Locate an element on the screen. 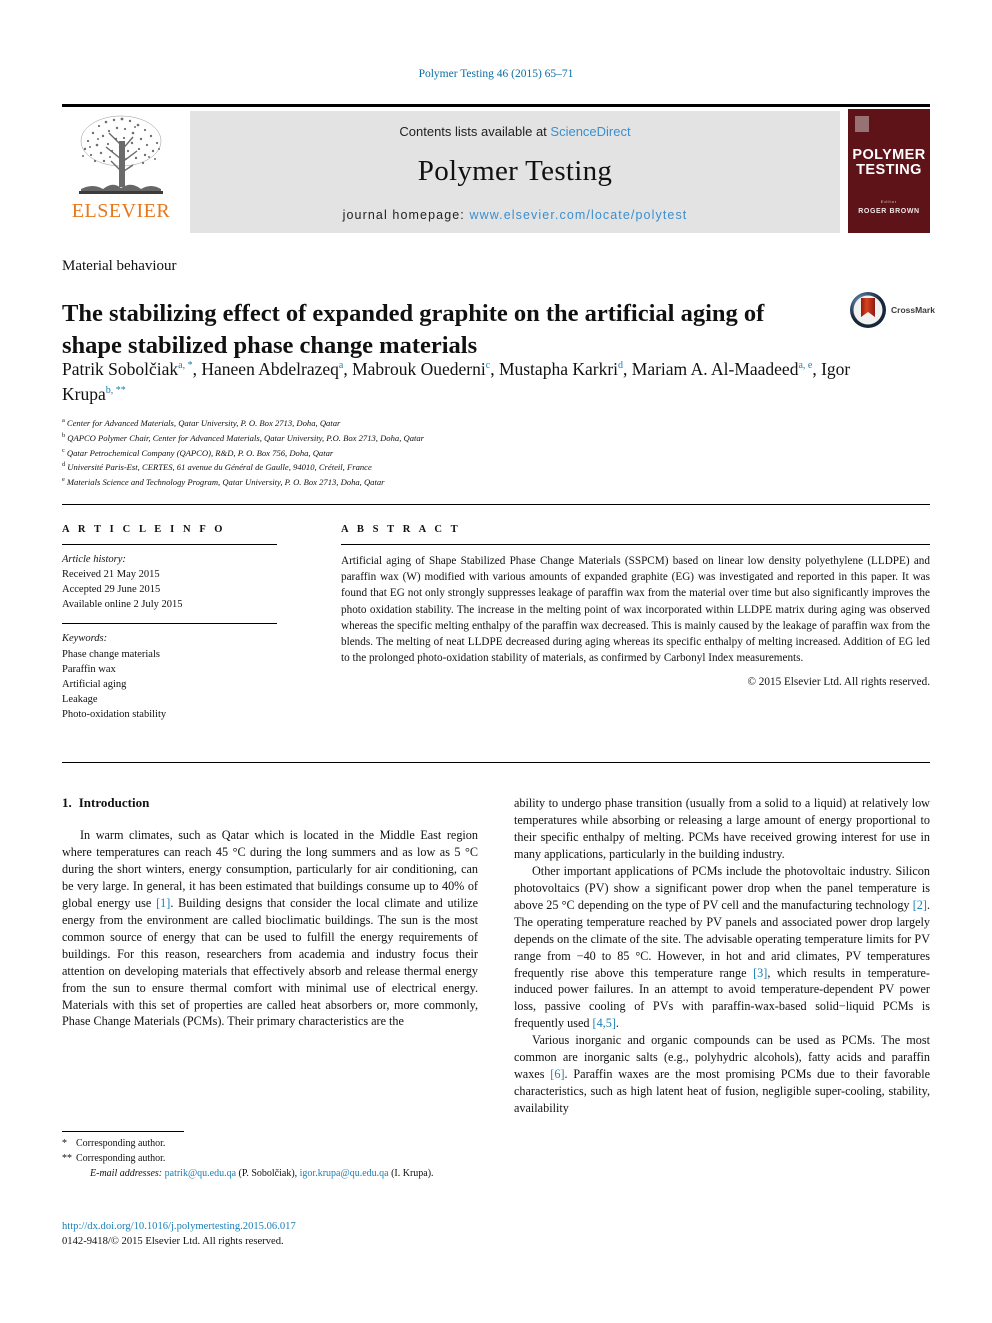 Image resolution: width=992 pixels, height=1323 pixels. footnote-corresponding-1: * Corresponding author. is located at coordinates (270, 1143).